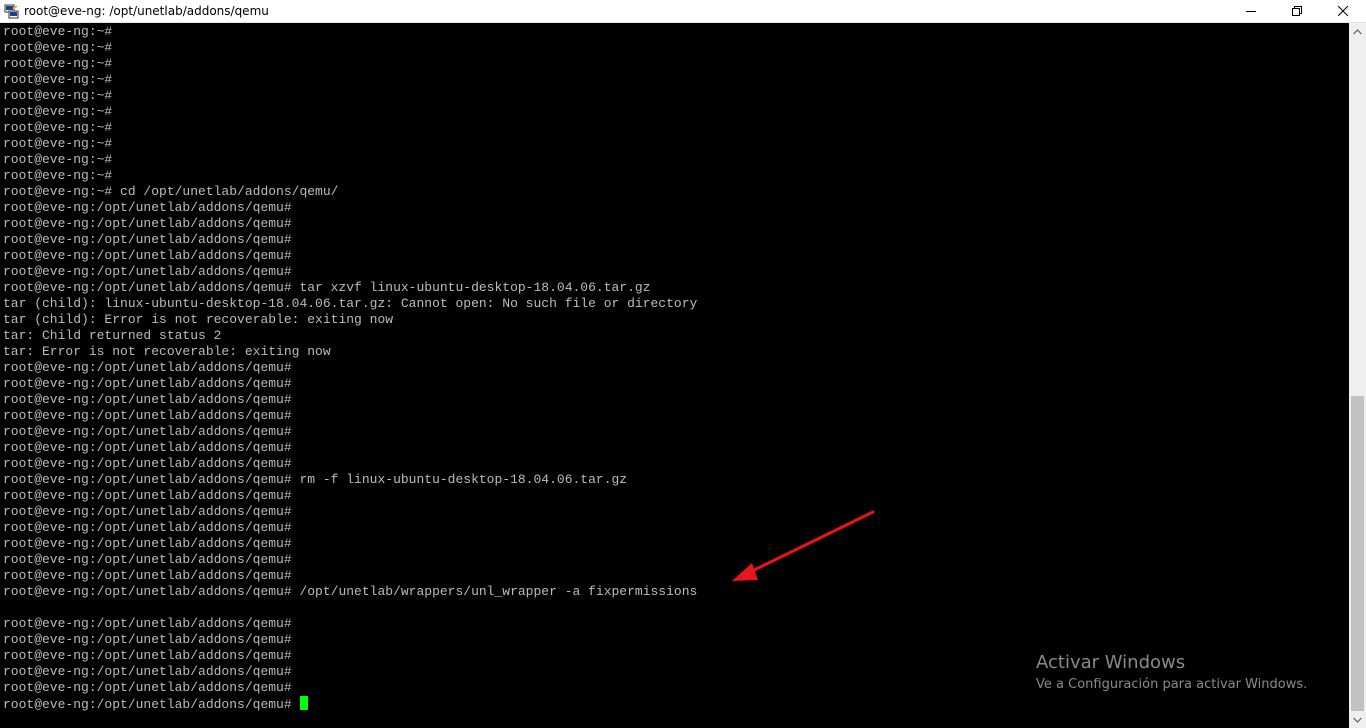 This screenshot has height=728, width=1366. I want to click on scroll-up-button, so click(1357, 31).